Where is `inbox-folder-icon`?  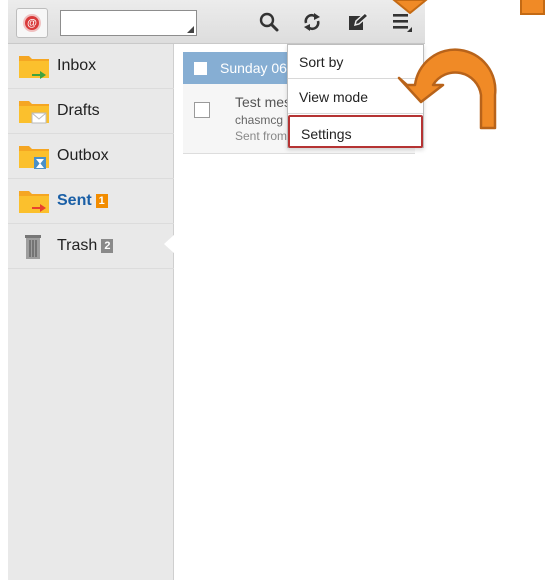 inbox-folder-icon is located at coordinates (34, 67).